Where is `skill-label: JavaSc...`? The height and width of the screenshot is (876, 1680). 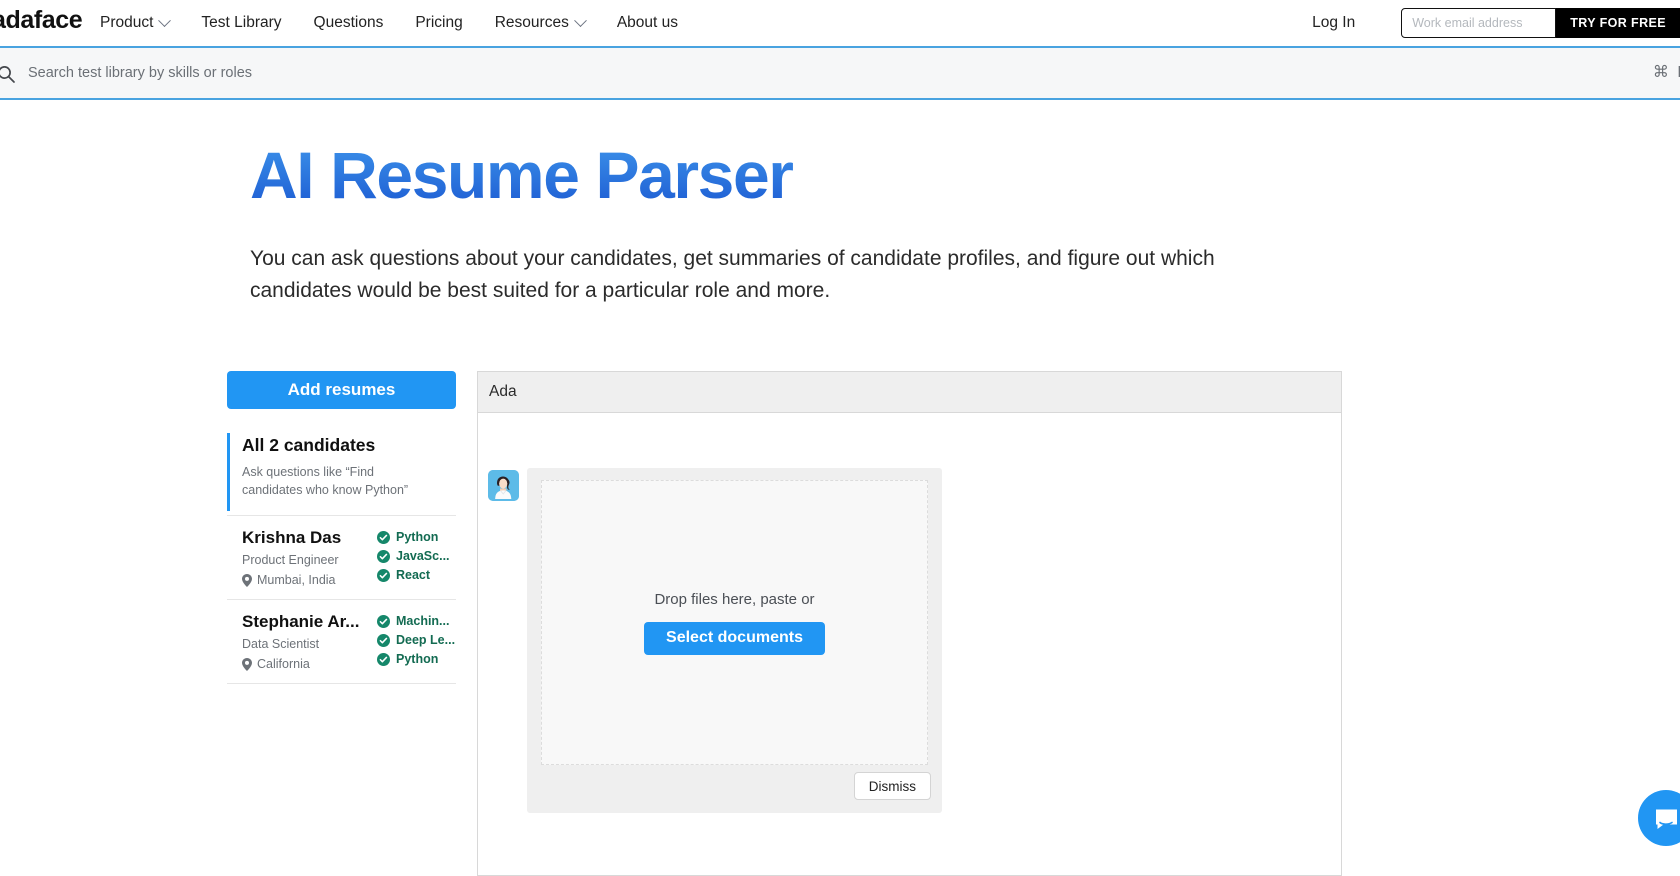
skill-label: JavaSc... is located at coordinates (423, 556).